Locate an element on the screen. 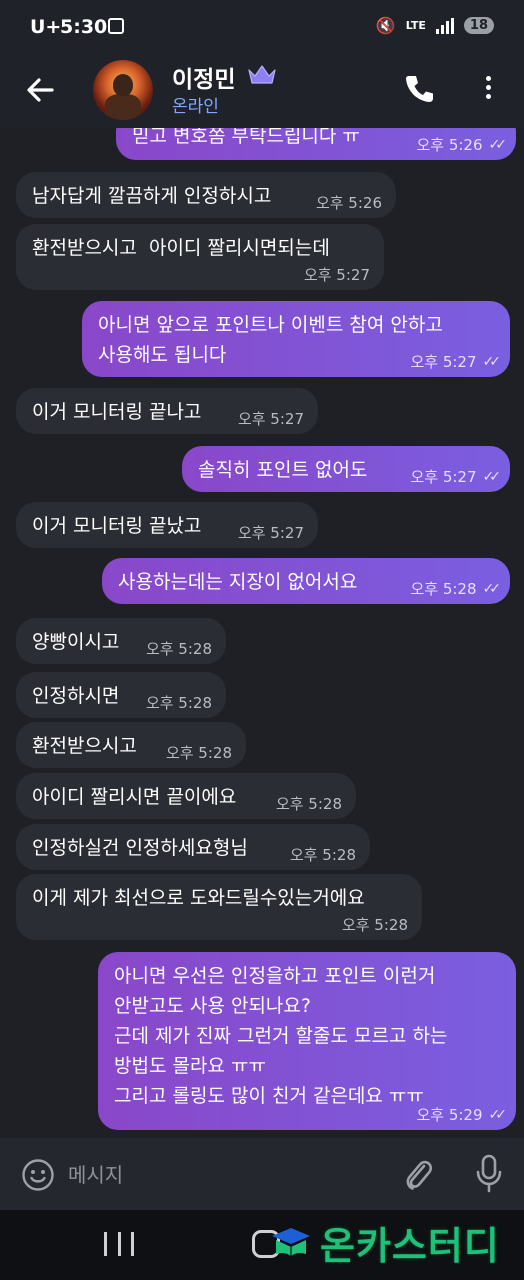 The height and width of the screenshot is (1280, 524). message-text: 남자답게 깔끔하게 인정하시고 is located at coordinates (152, 196).